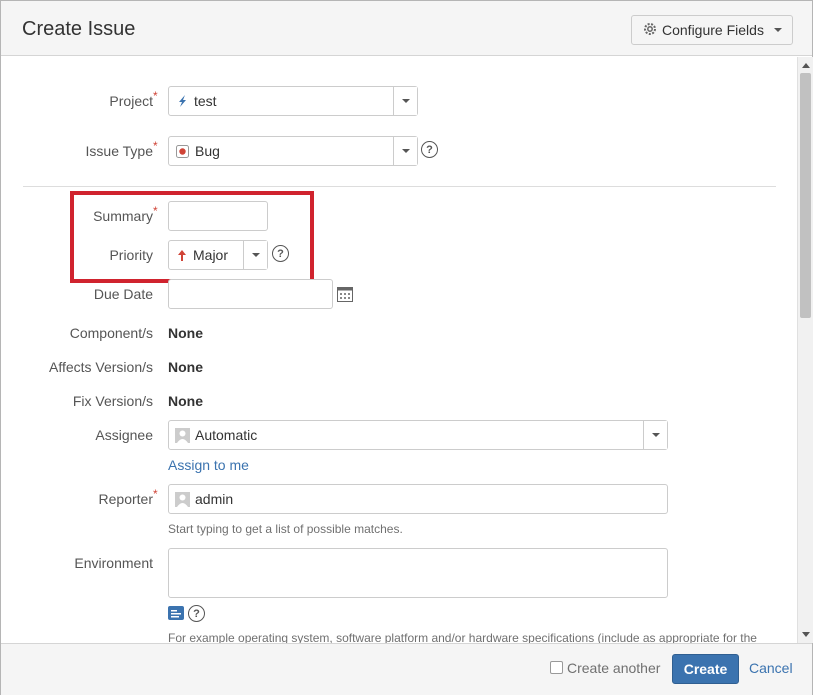 Image resolution: width=813 pixels, height=695 pixels. What do you see at coordinates (205, 101) in the screenshot?
I see `project-value: test` at bounding box center [205, 101].